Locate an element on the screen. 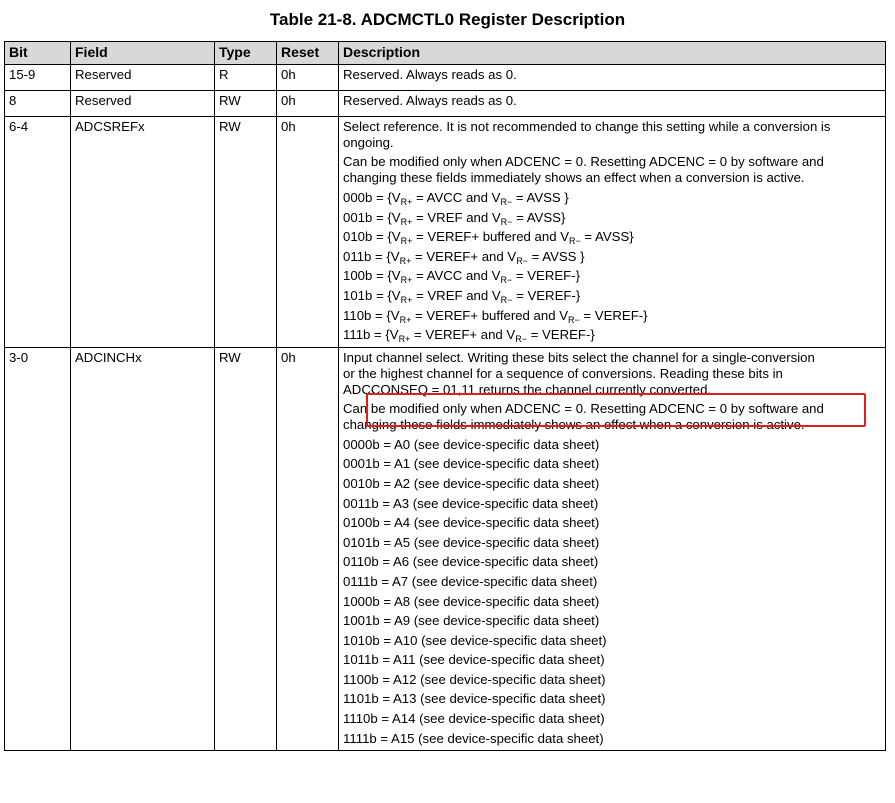 The width and height of the screenshot is (895, 803). option-text: 011b = {V is located at coordinates (371, 256).